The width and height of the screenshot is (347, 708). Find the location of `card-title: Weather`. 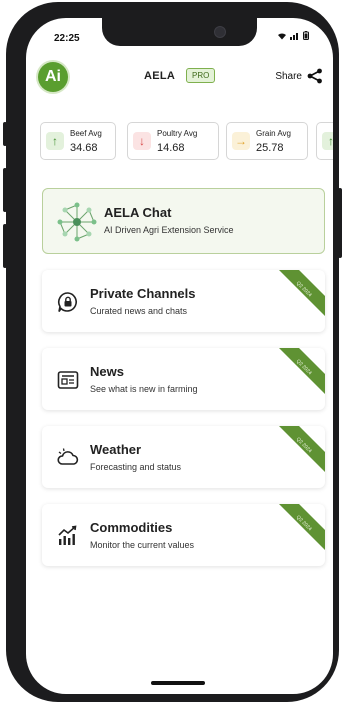

card-title: Weather is located at coordinates (116, 449).